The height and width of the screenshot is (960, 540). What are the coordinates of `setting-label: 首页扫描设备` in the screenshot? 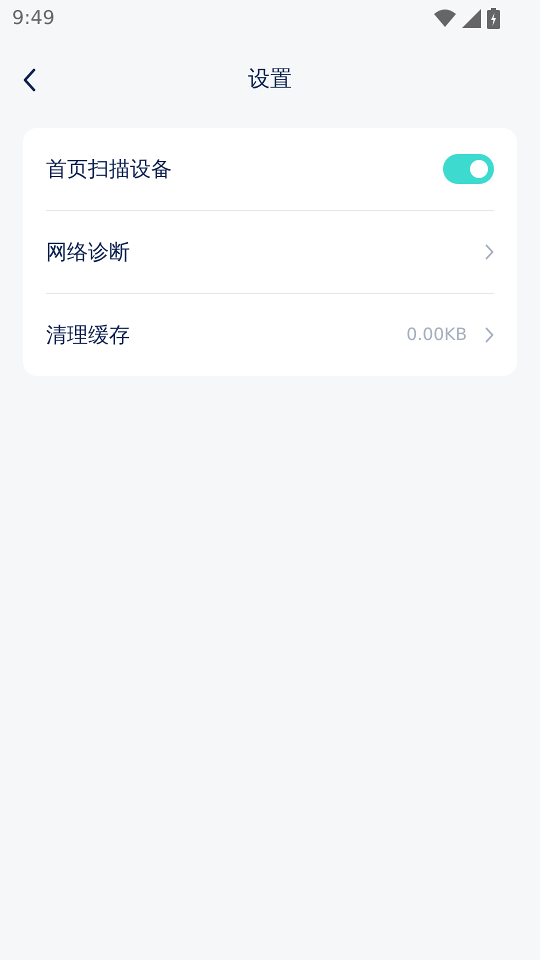 It's located at (109, 169).